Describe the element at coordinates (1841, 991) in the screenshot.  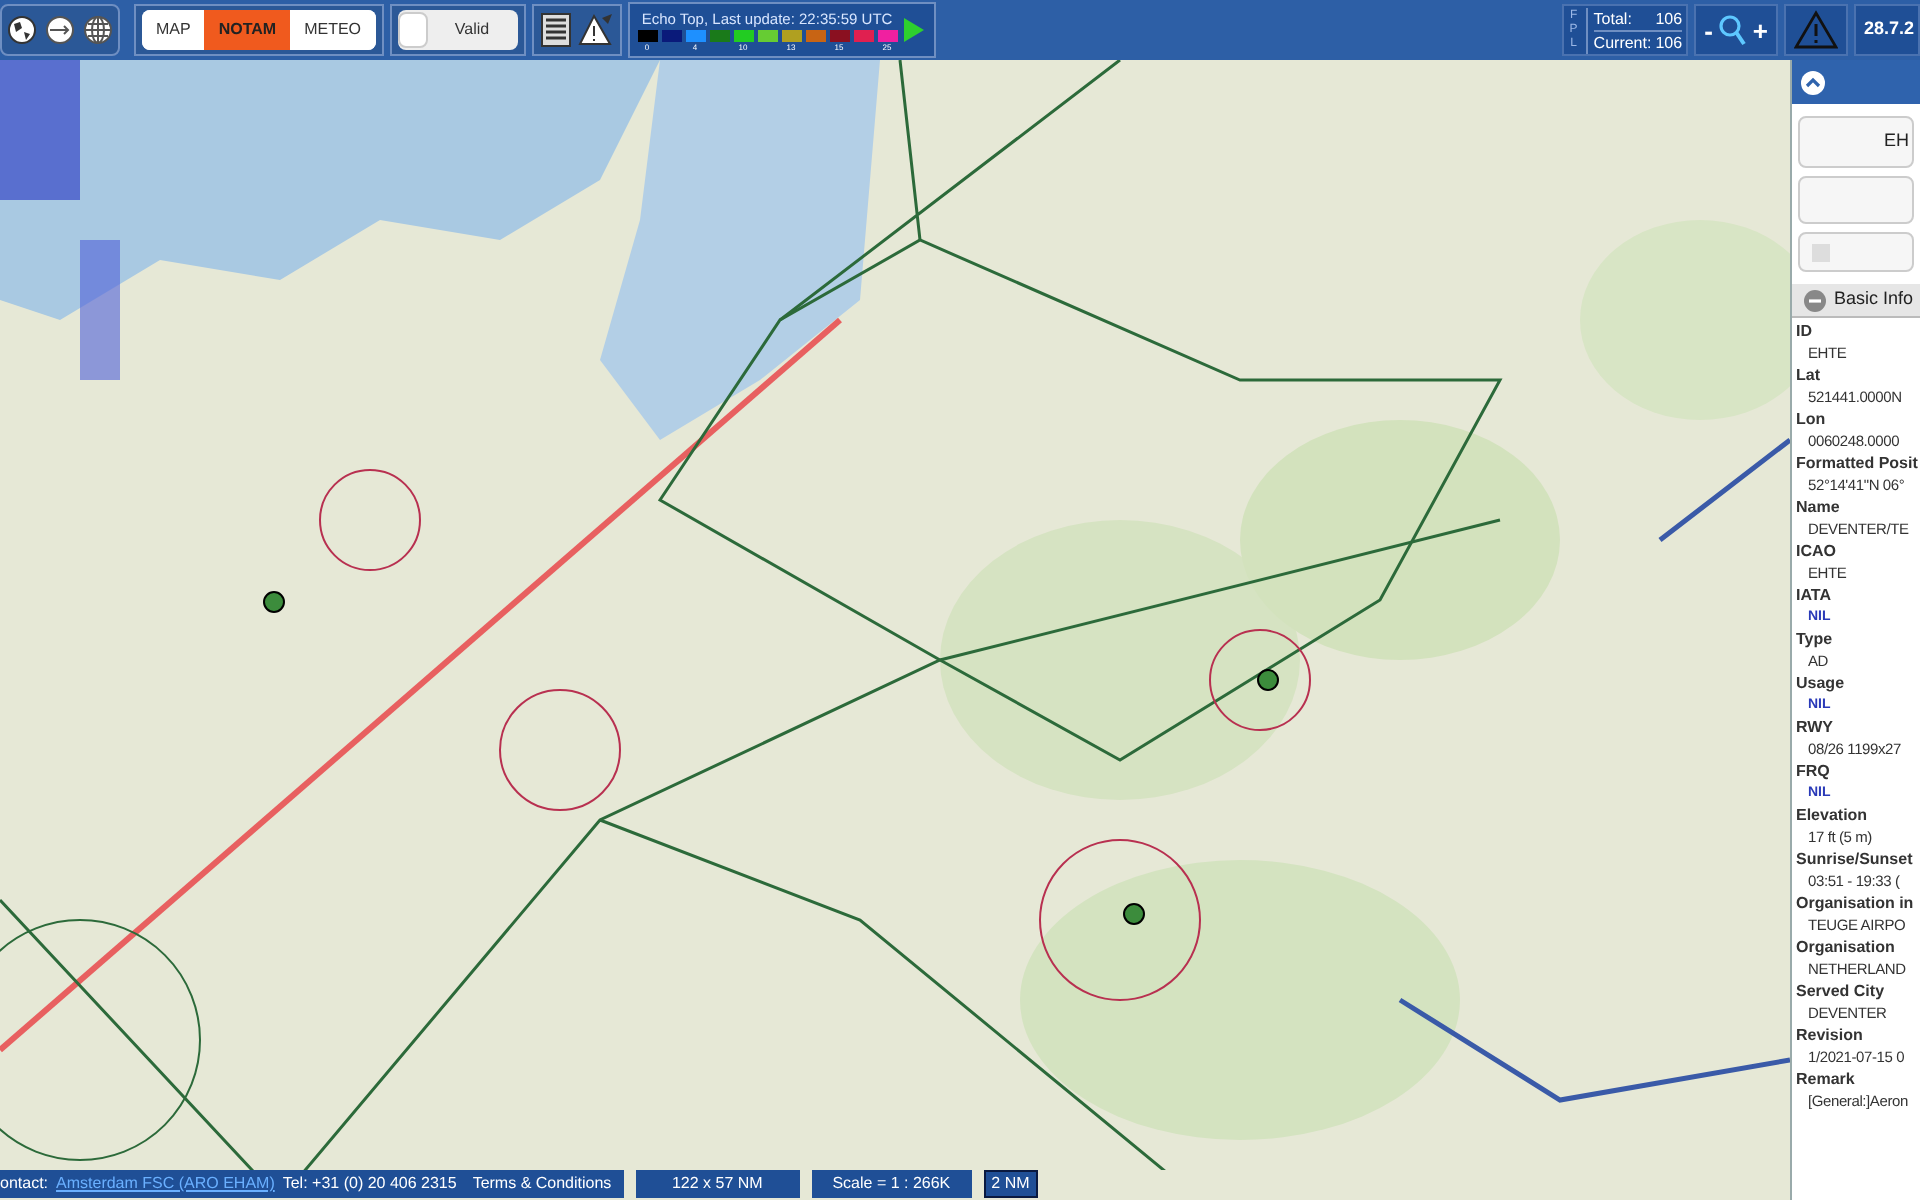
I see `field-label: Served City` at that location.